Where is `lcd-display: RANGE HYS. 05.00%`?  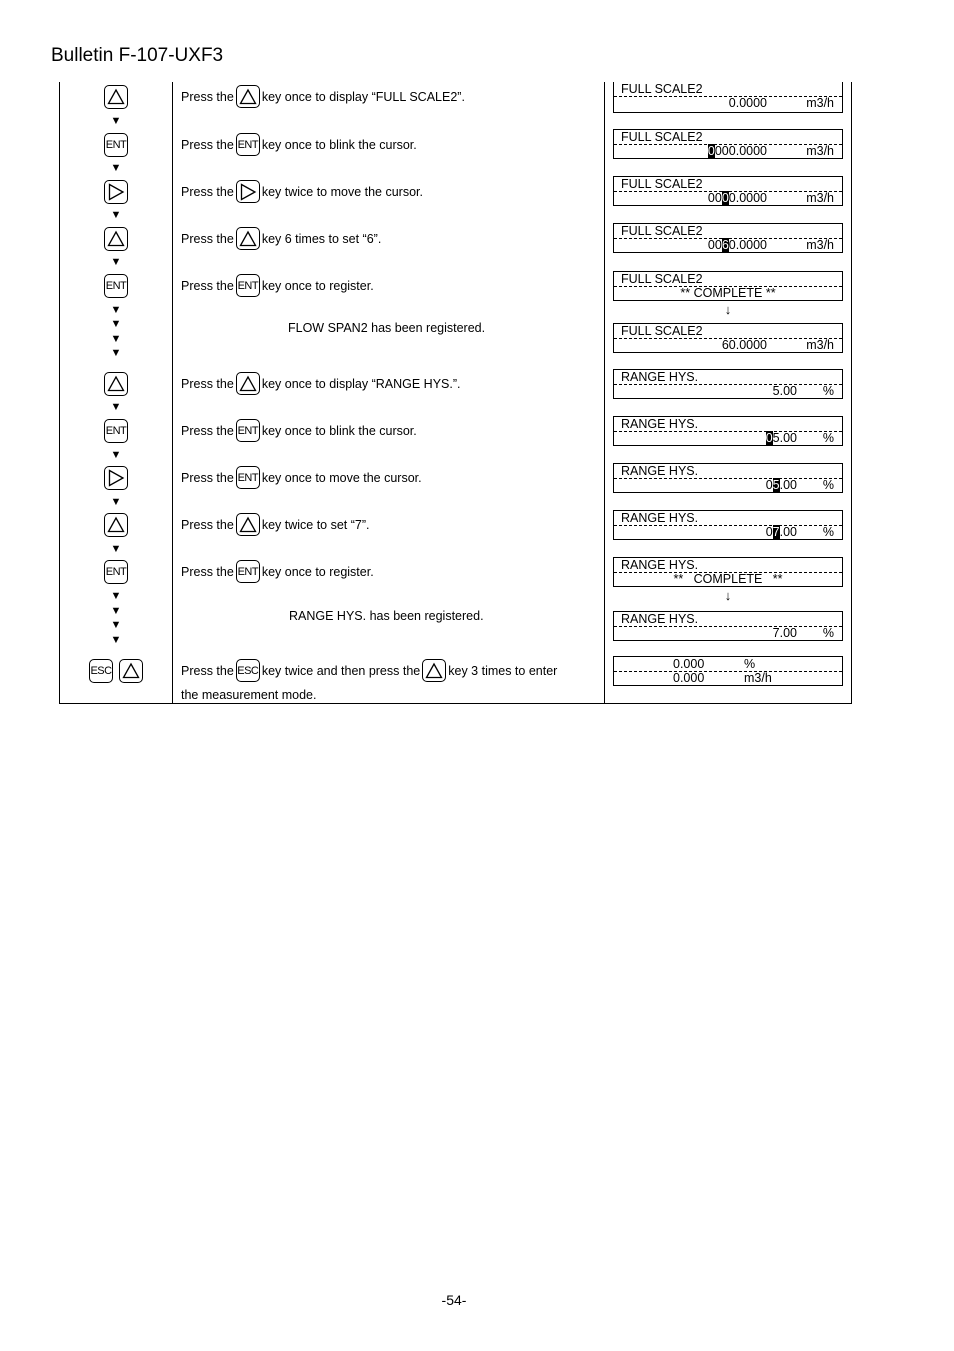 lcd-display: RANGE HYS. 05.00% is located at coordinates (728, 431).